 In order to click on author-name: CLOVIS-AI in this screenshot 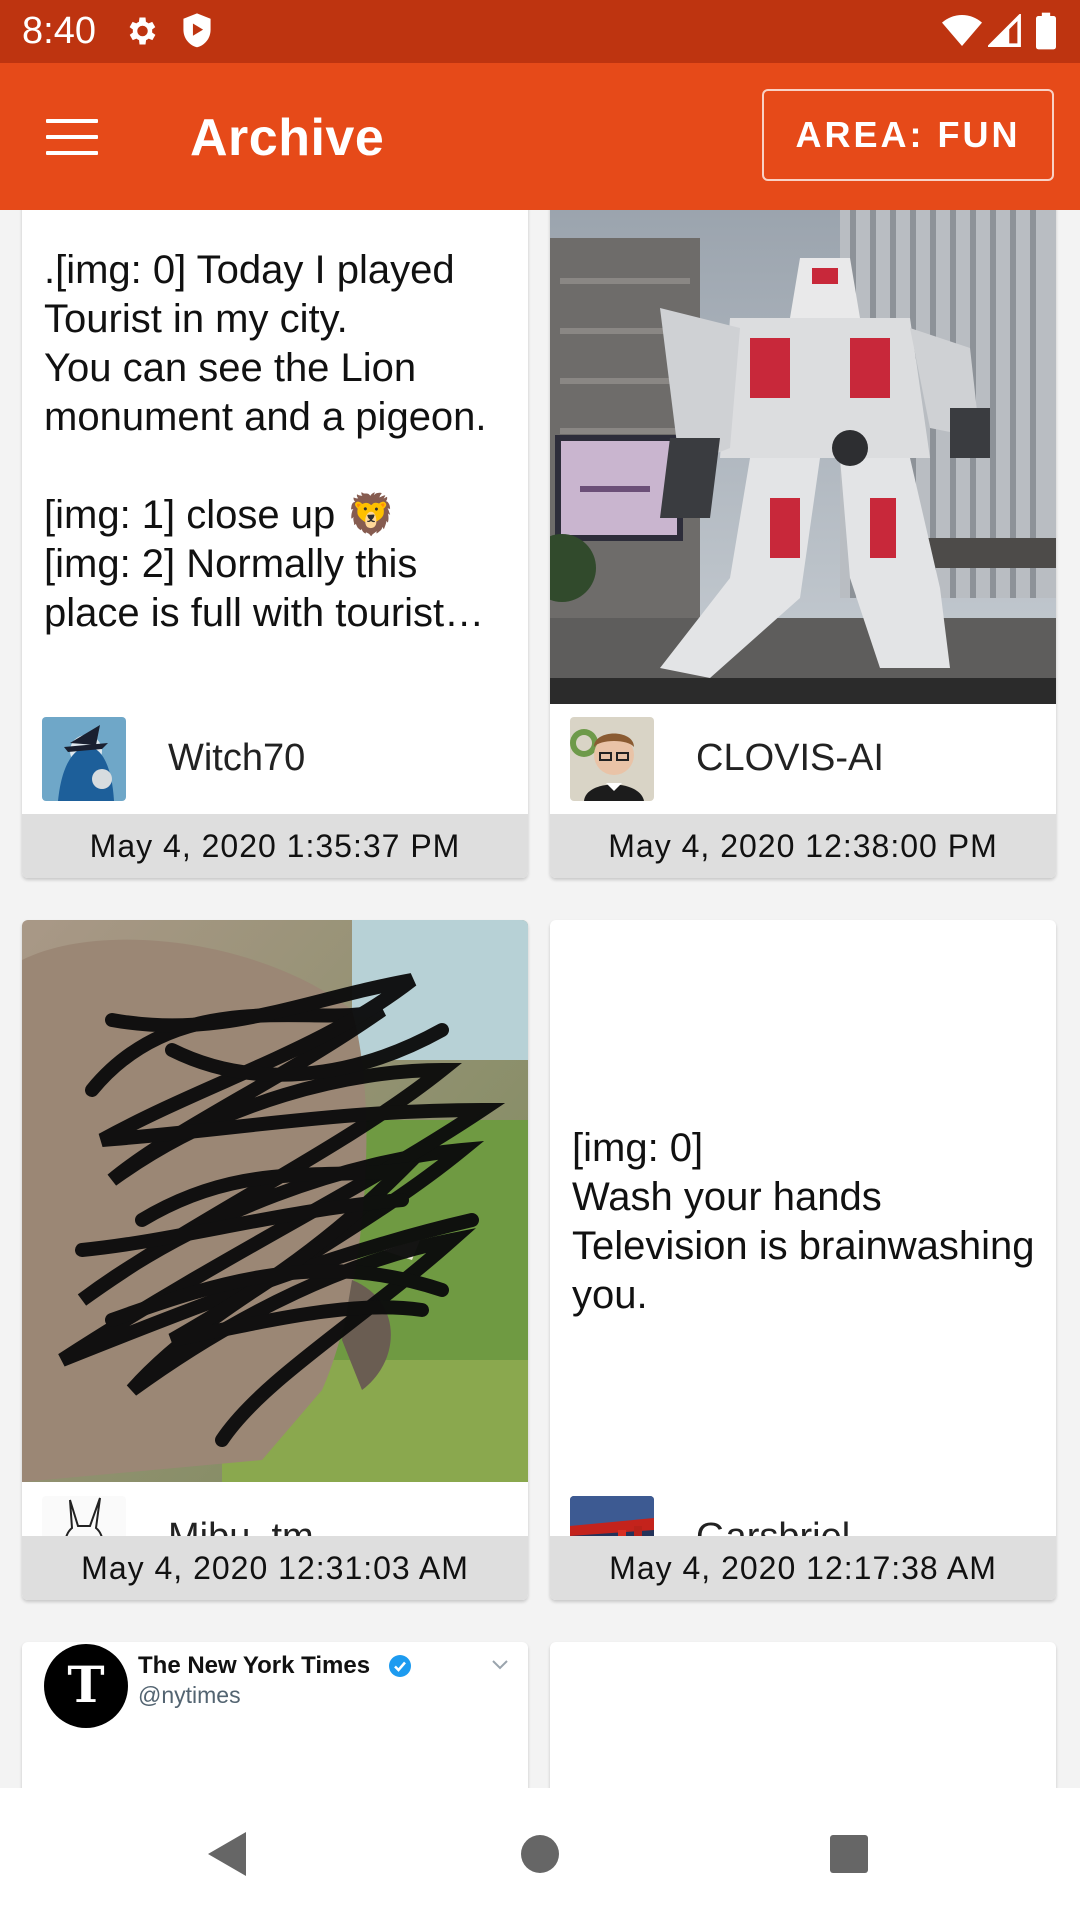, I will do `click(790, 758)`.